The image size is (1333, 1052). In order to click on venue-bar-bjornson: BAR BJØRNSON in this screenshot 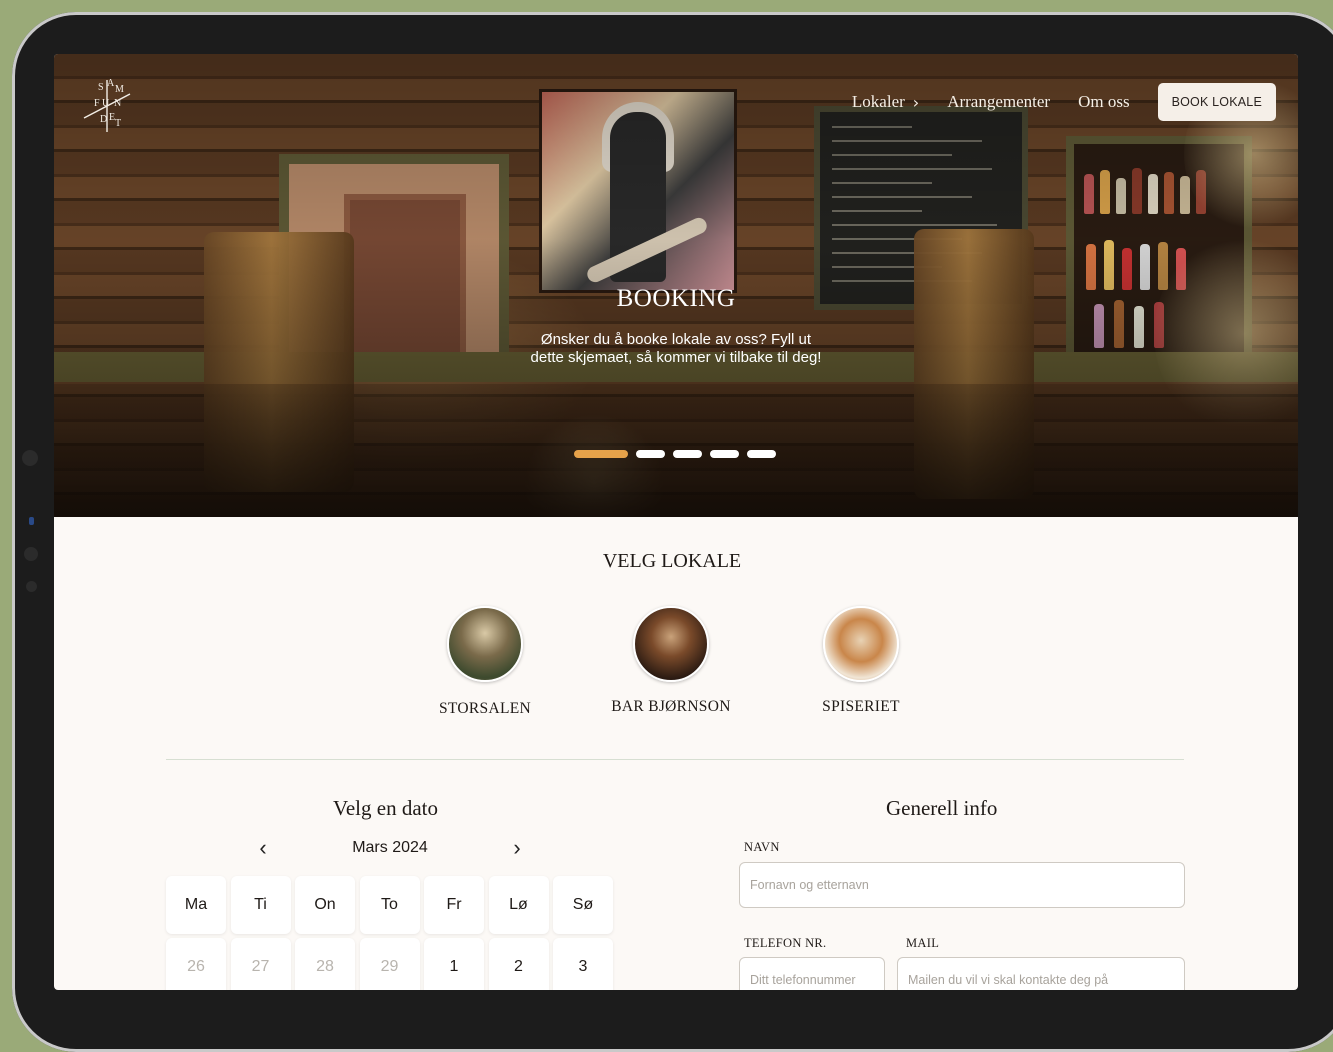, I will do `click(671, 661)`.